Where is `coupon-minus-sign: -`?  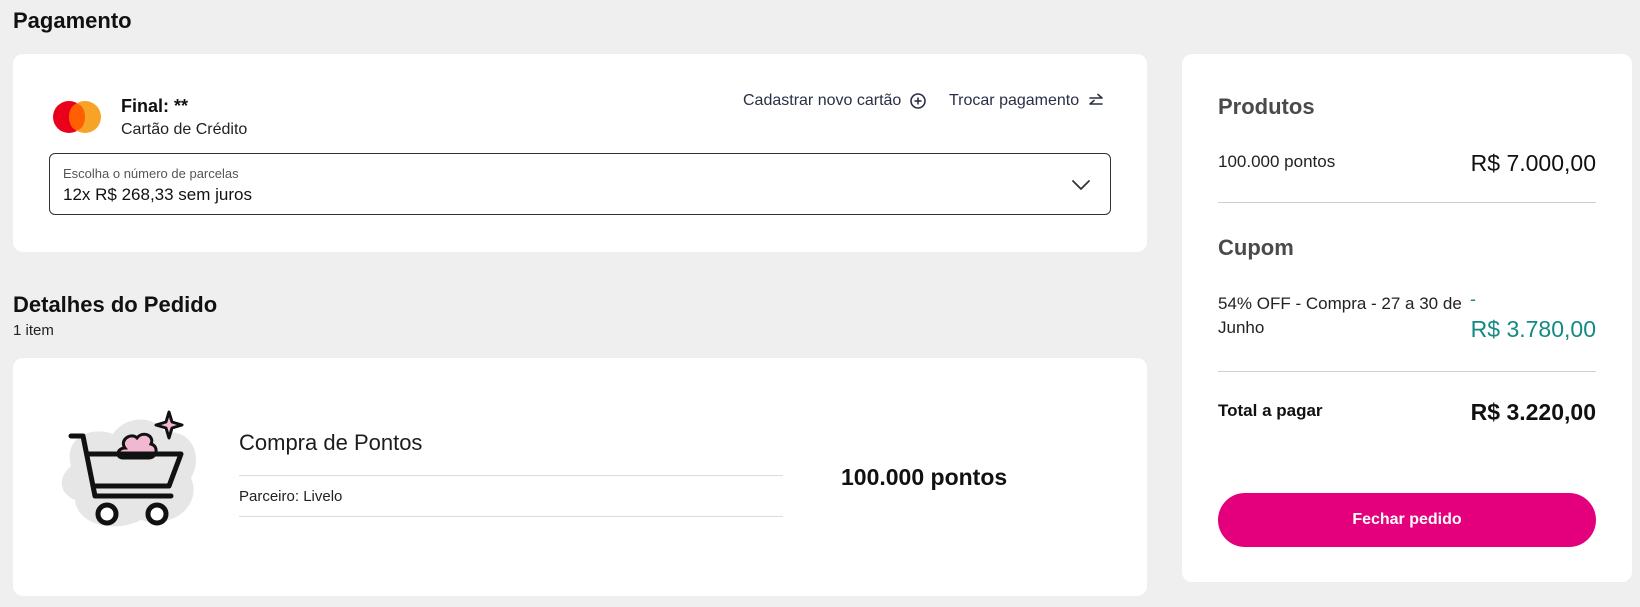
coupon-minus-sign: - is located at coordinates (1473, 299).